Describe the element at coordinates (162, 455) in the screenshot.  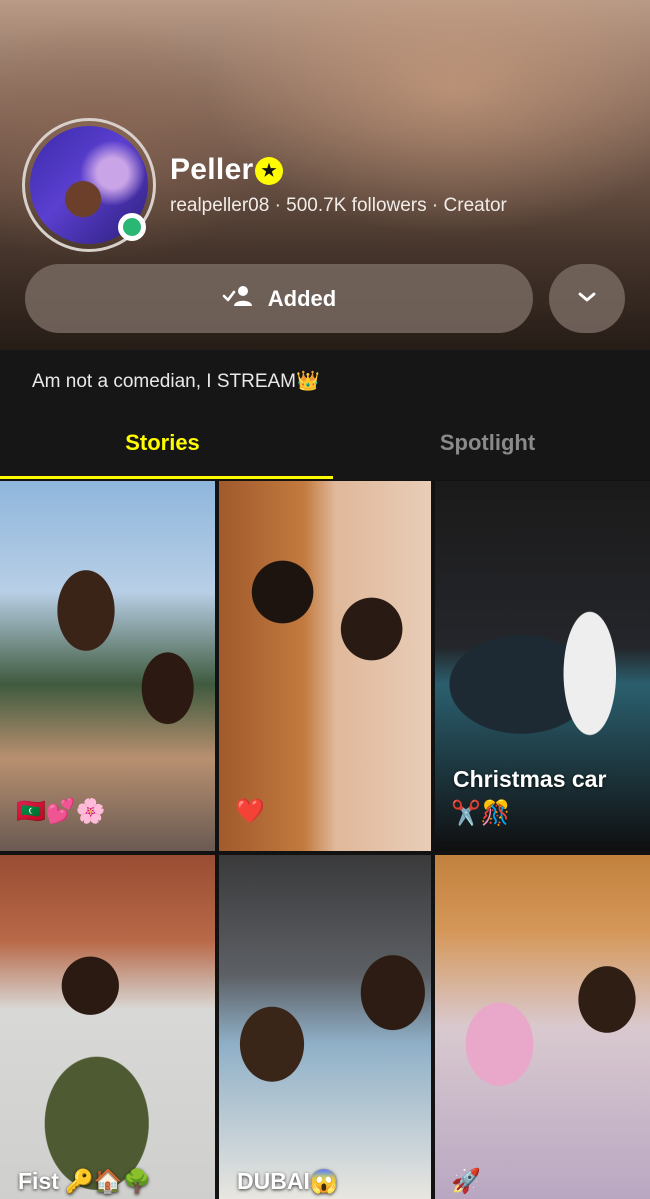
I see `tab-stories: Stories` at that location.